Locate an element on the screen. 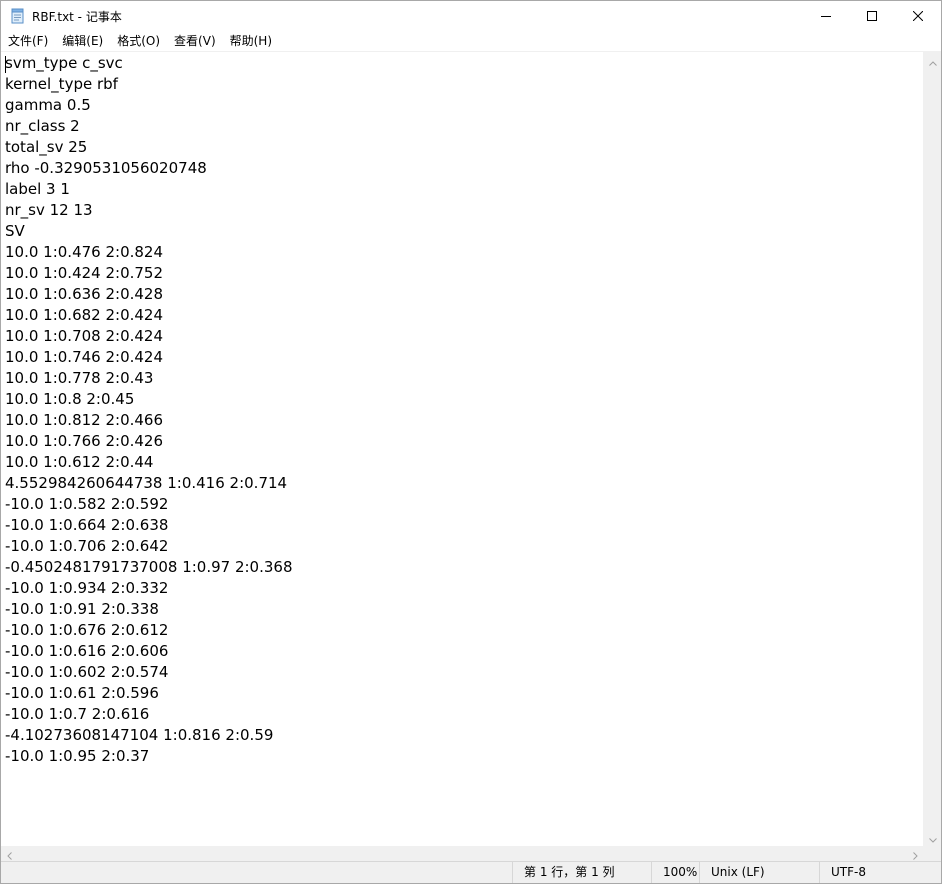 The height and width of the screenshot is (884, 942). text-line: 10.0 1:0.746 2:0.424 is located at coordinates (149, 357).